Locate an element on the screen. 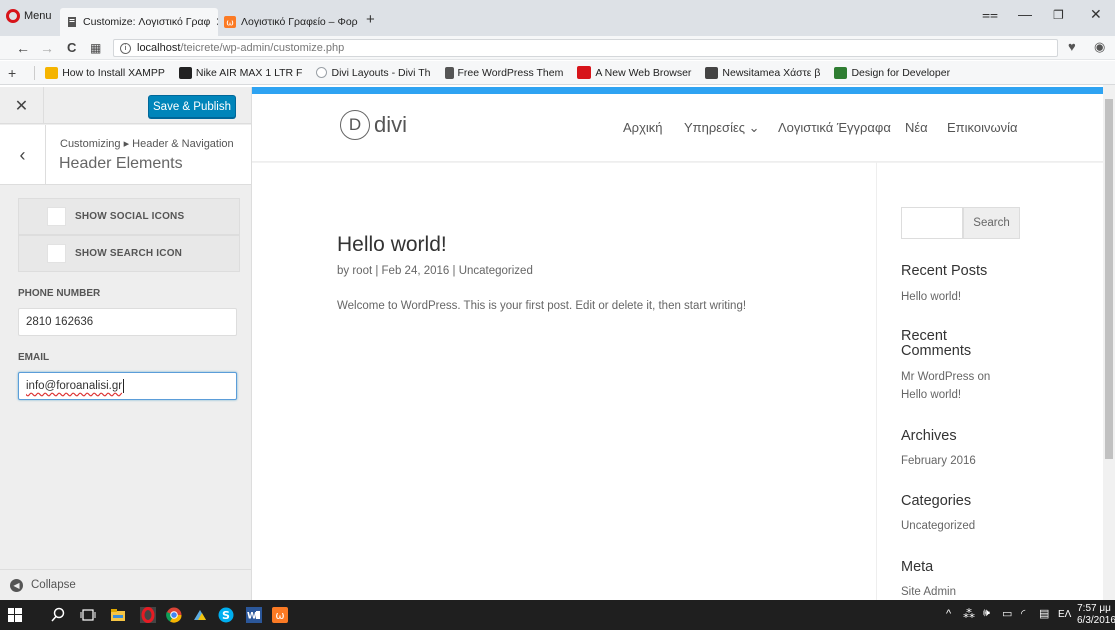 This screenshot has height=630, width=1115. tray-overflow-icon: ^ is located at coordinates (948, 614).